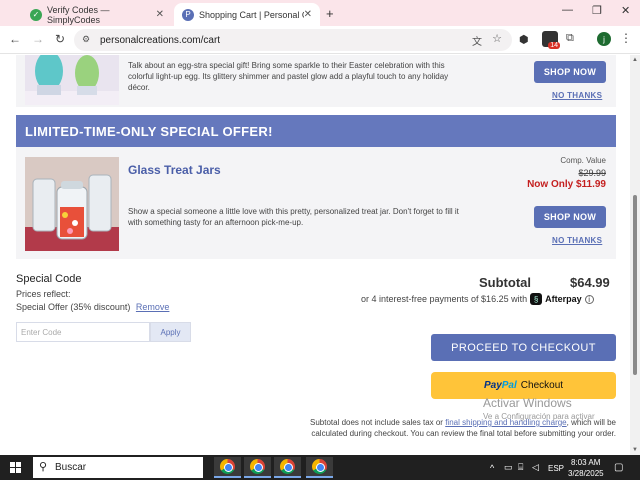 The image size is (640, 480). What do you see at coordinates (542, 385) in the screenshot?
I see `paypal-checkout-label: Checkout` at bounding box center [542, 385].